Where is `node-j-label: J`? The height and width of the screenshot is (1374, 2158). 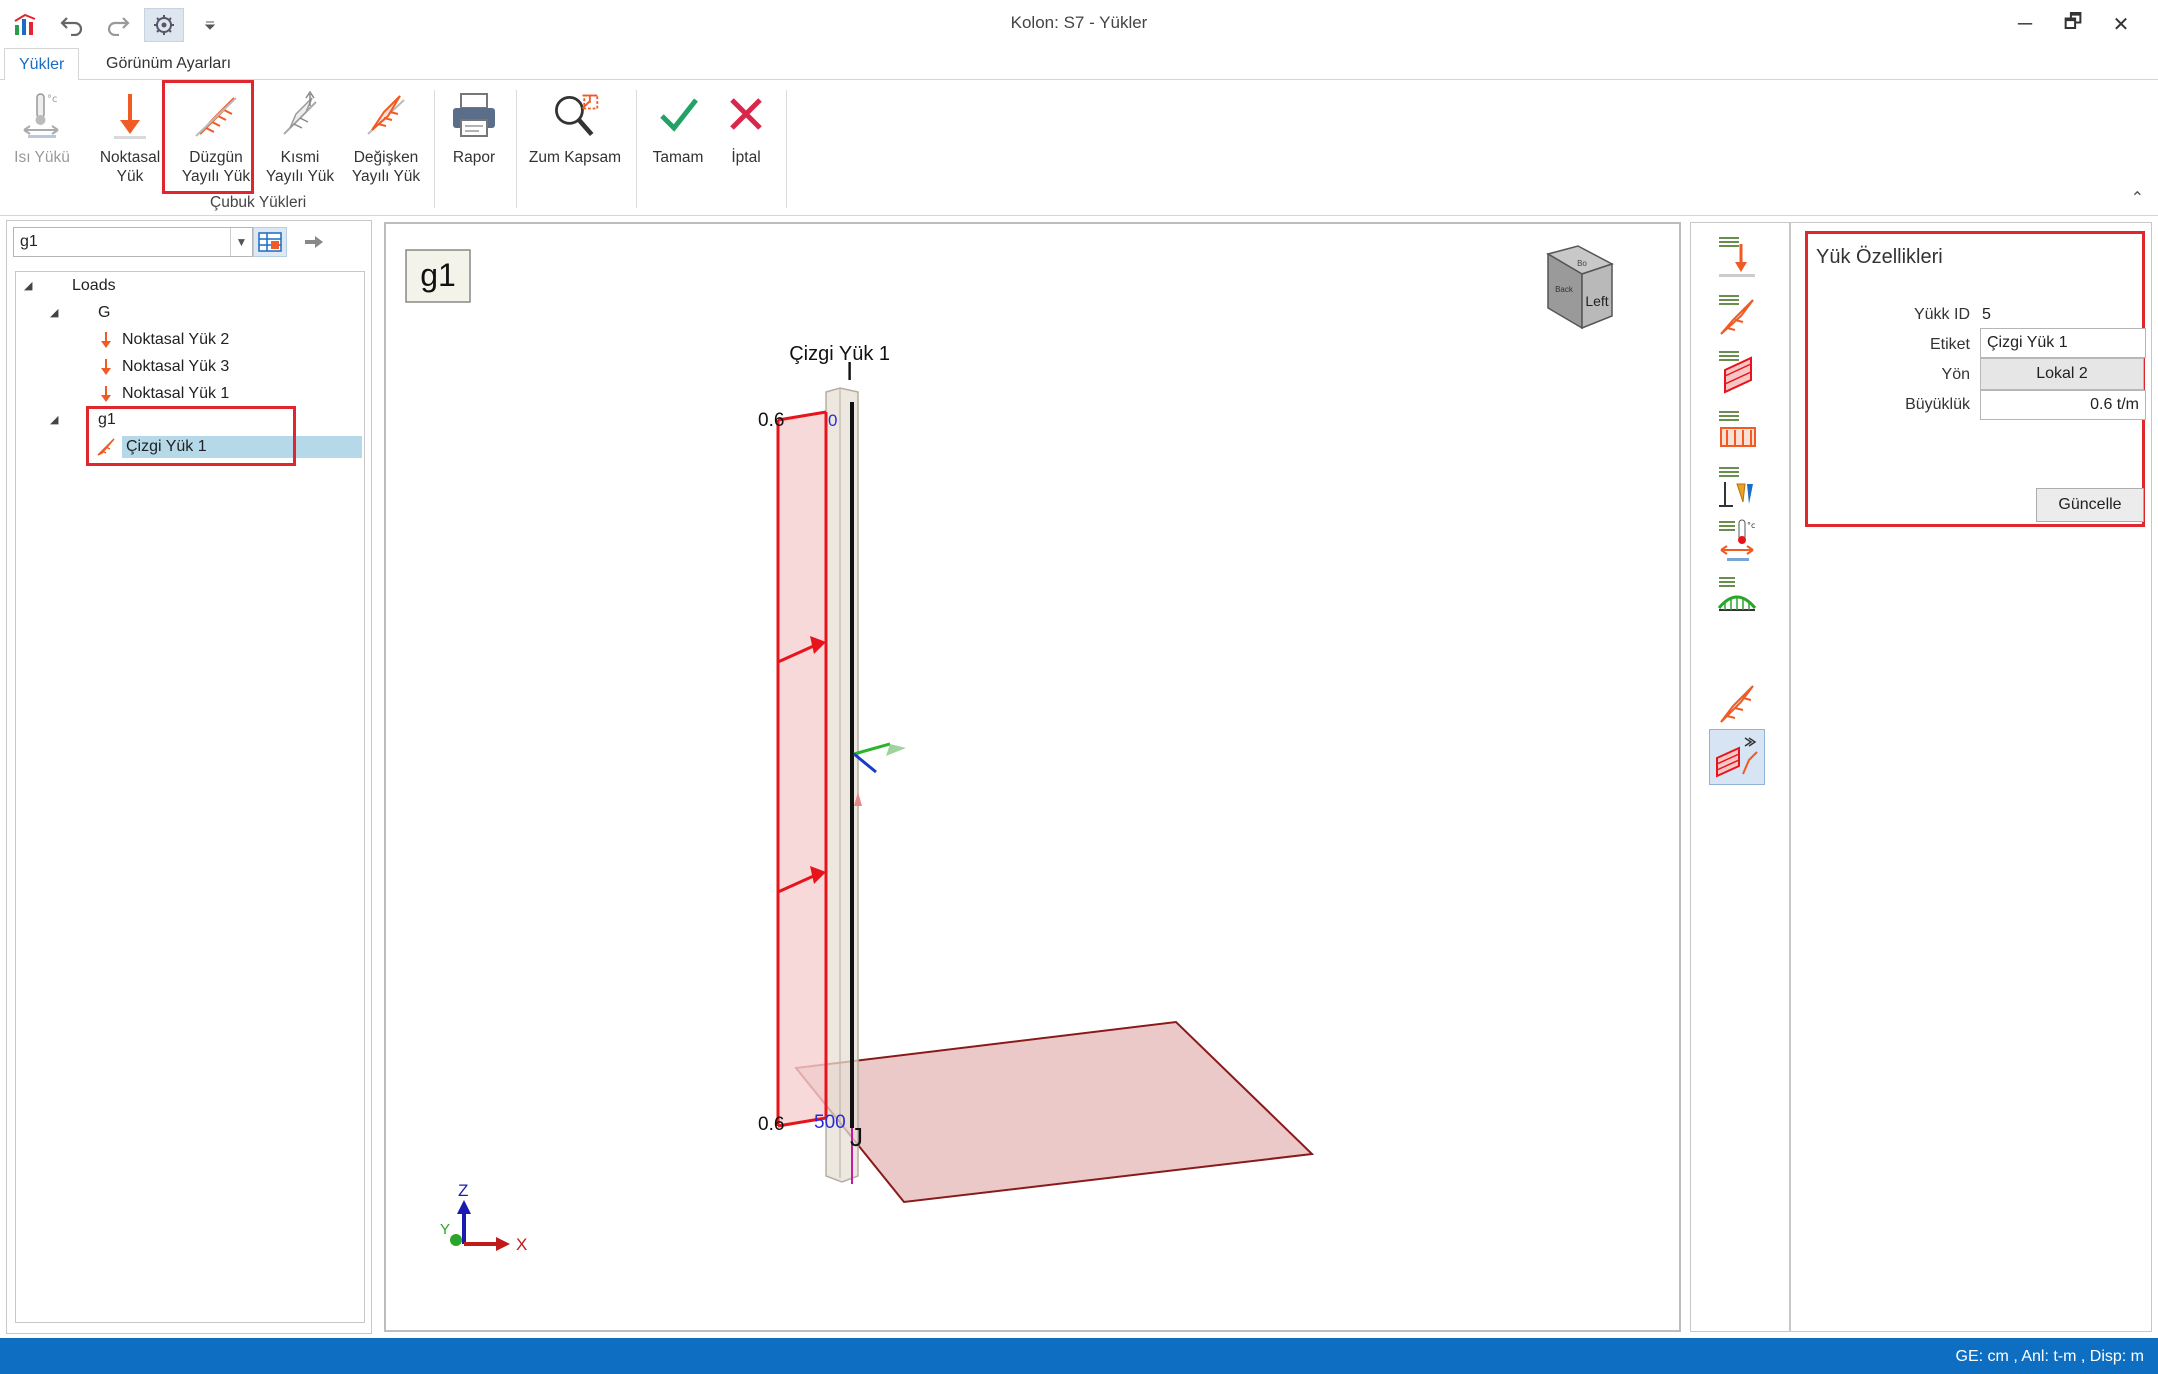
node-j-label: J is located at coordinates (856, 1137).